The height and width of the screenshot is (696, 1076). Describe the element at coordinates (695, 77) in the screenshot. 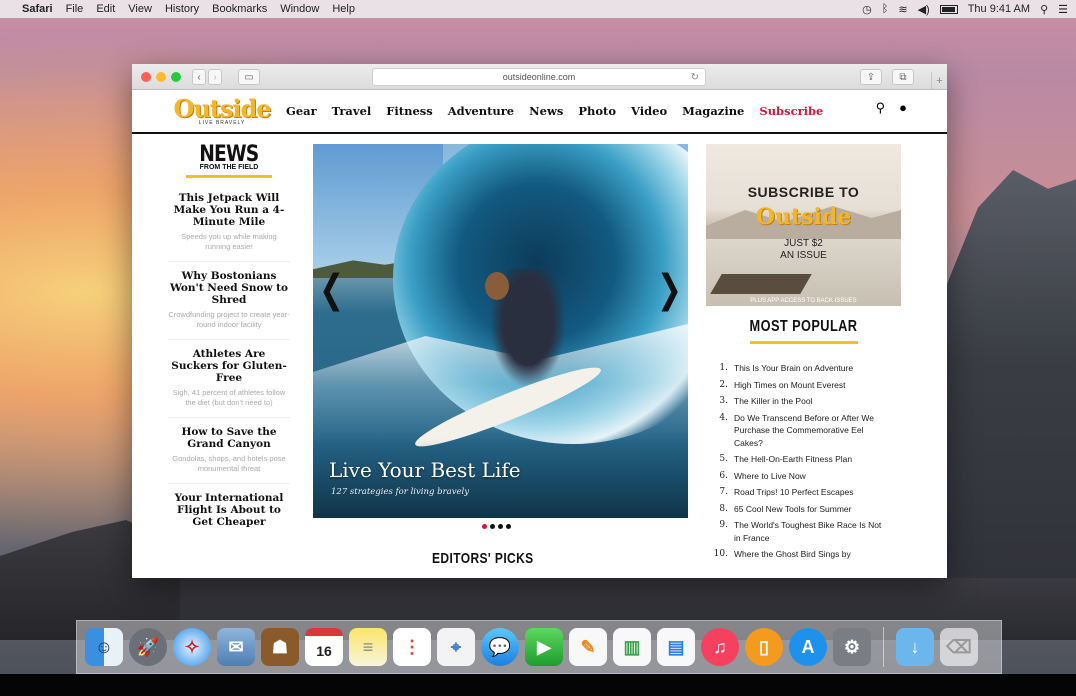

I see `reload-icon: ↻` at that location.